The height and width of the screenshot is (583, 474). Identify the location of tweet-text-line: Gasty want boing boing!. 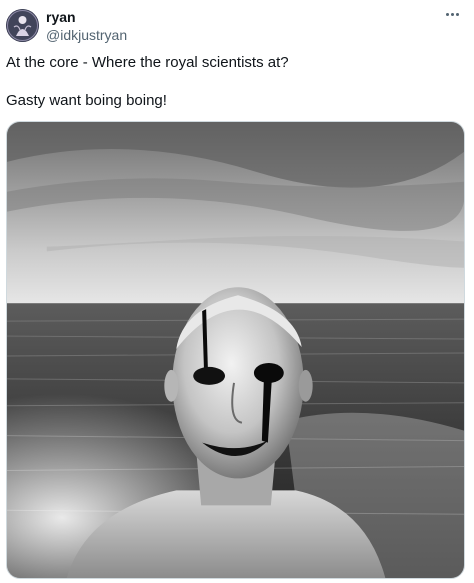
(86, 100).